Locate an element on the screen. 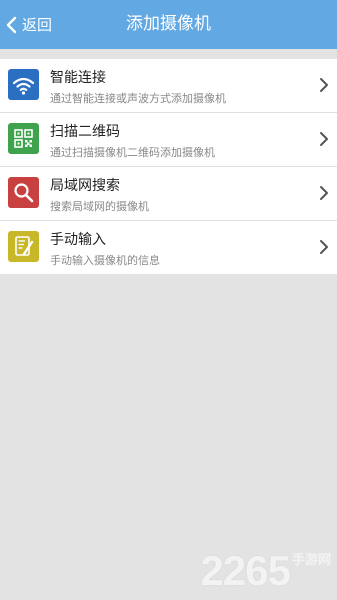 Image resolution: width=337 pixels, height=600 pixels. watermark-number: 2265 is located at coordinates (245, 570).